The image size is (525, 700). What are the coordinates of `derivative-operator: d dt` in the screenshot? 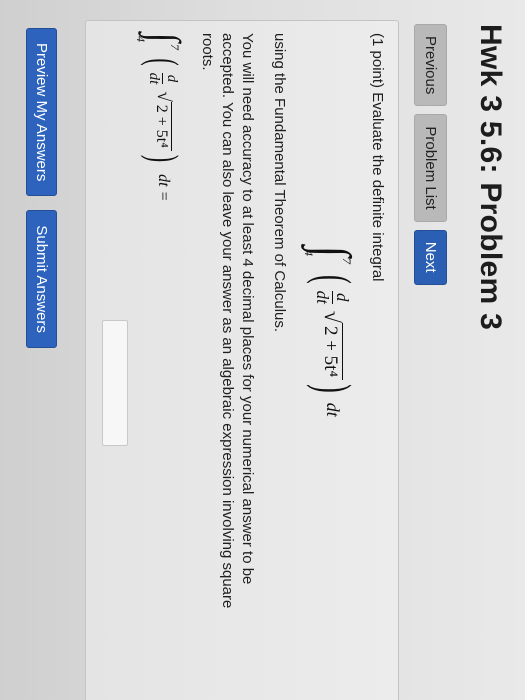 It's located at (332, 297).